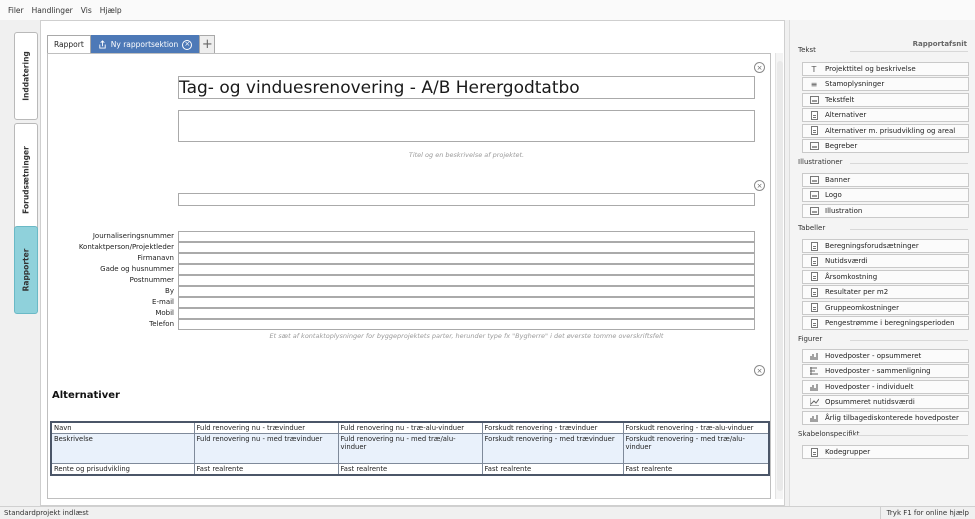 The image size is (975, 519). I want to click on section-button: Nutidsværdi, so click(885, 261).